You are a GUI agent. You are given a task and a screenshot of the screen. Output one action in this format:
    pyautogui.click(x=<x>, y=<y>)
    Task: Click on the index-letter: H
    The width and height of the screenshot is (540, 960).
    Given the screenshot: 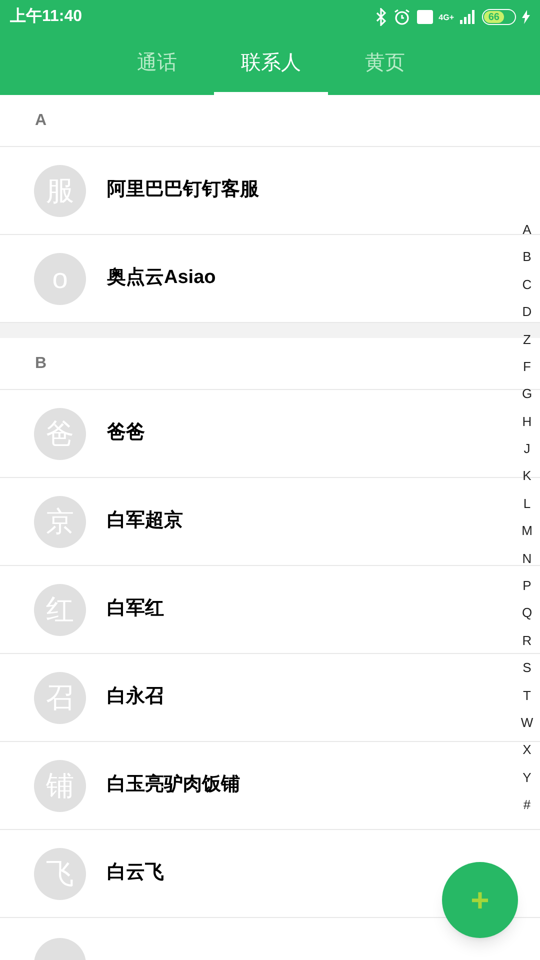 What is the action you would take?
    pyautogui.click(x=527, y=422)
    